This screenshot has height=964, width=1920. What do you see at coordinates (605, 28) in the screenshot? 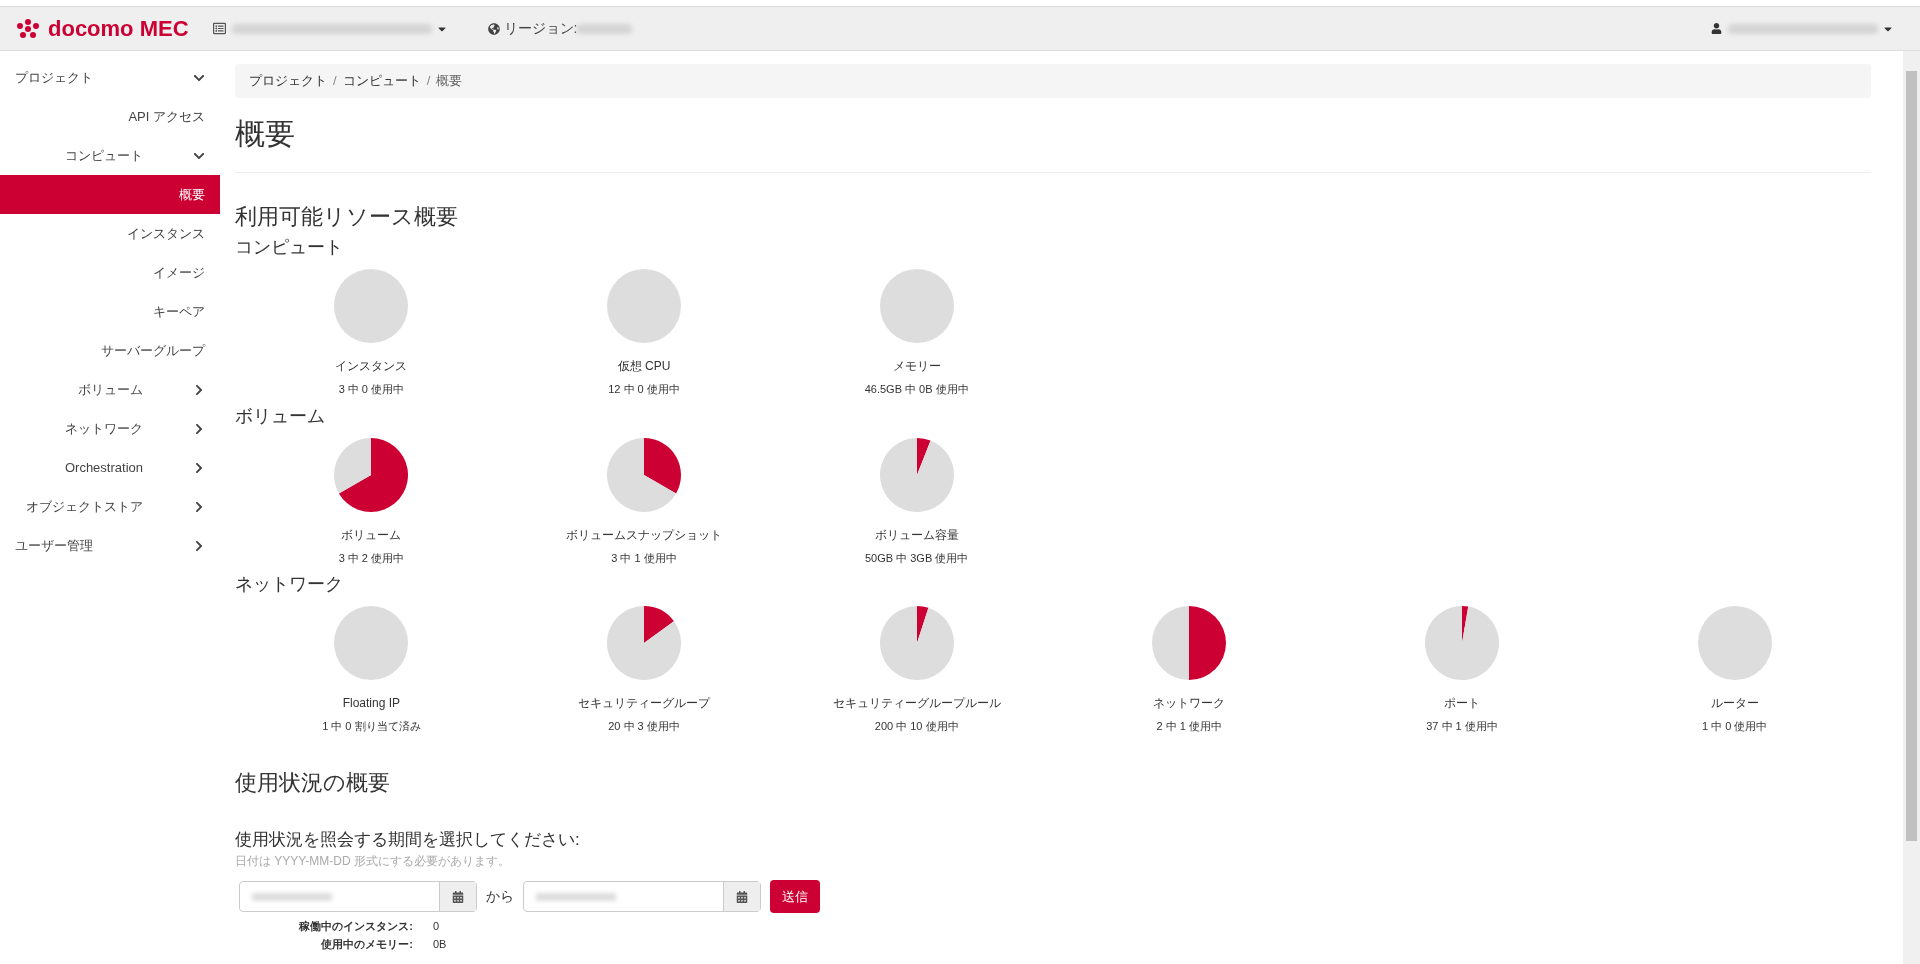
I see `blurred-text` at bounding box center [605, 28].